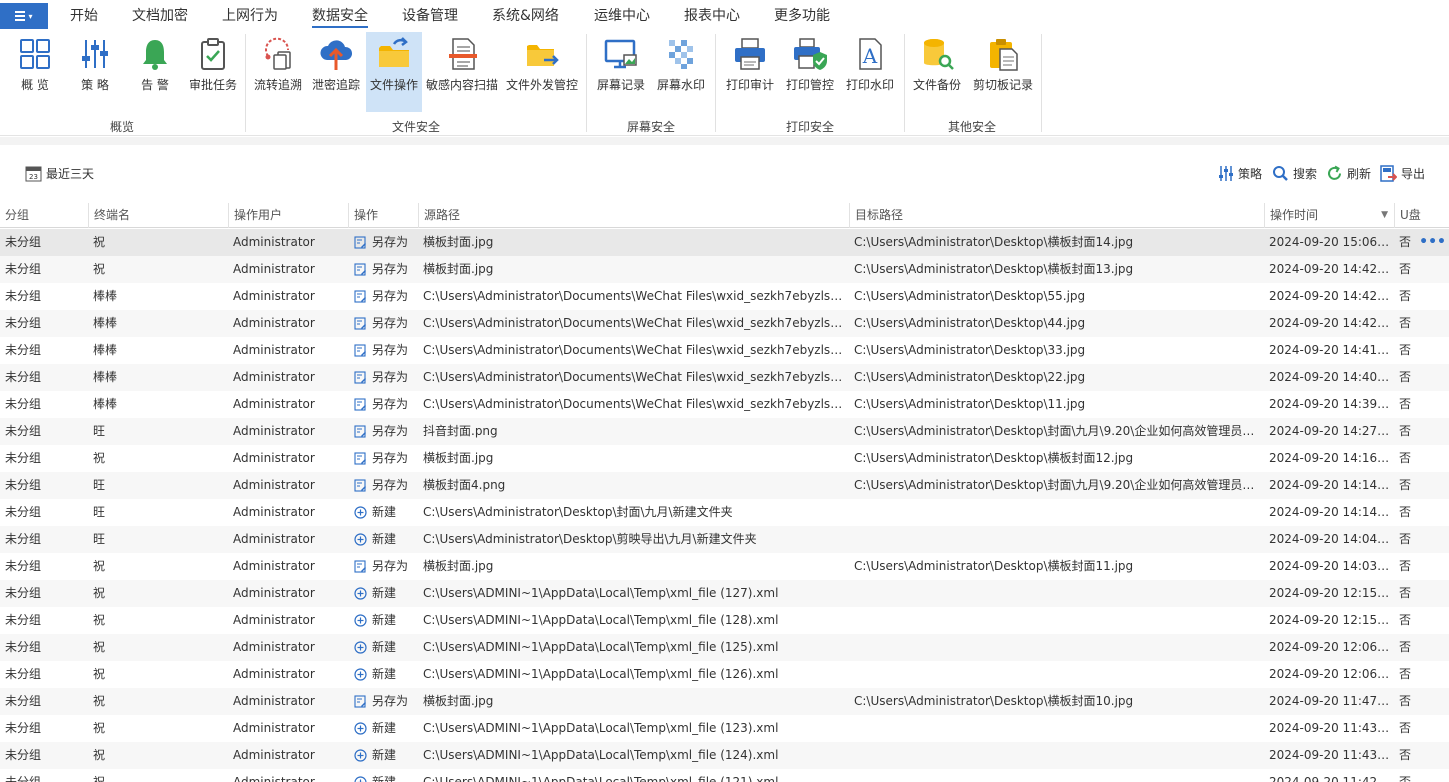  Describe the element at coordinates (542, 72) in the screenshot. I see `ribbon-file-send-control-button: 文件外发管控` at that location.